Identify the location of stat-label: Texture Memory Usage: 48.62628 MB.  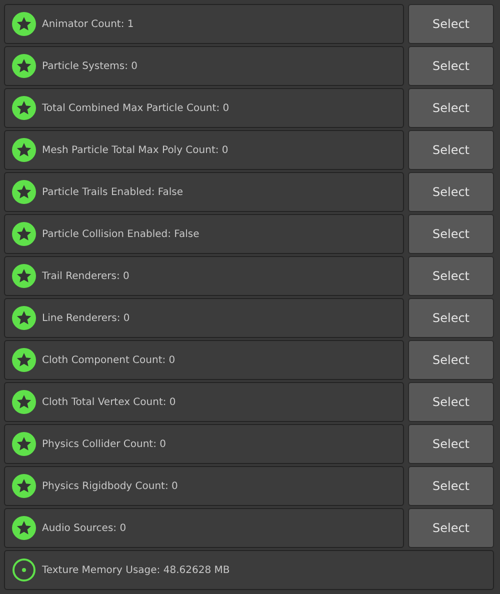
(136, 570).